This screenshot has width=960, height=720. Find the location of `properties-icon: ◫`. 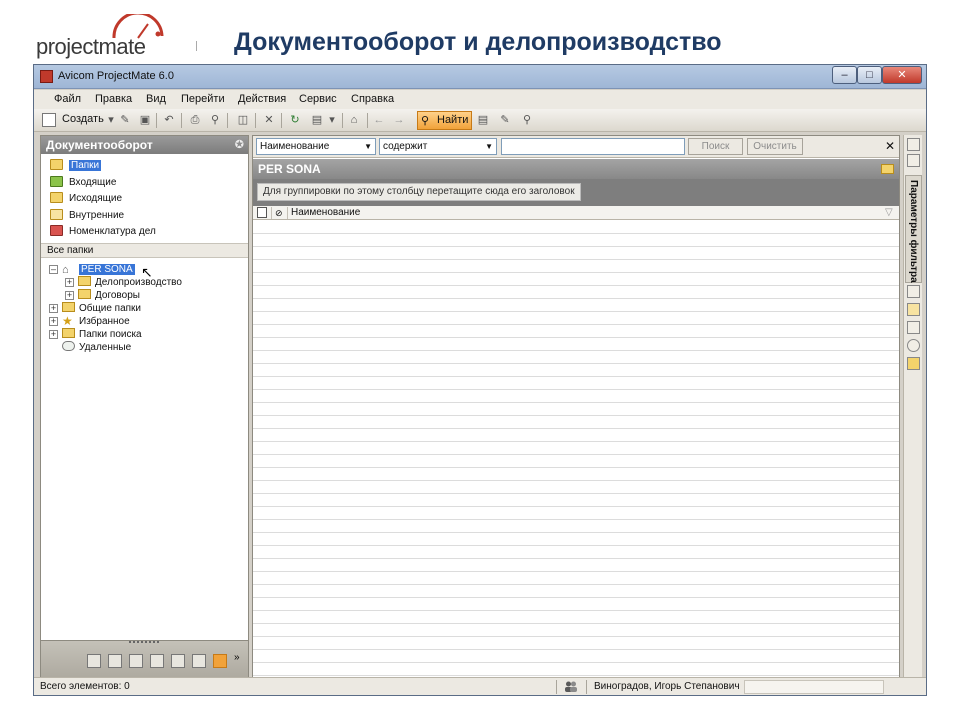

properties-icon: ◫ is located at coordinates (243, 120).